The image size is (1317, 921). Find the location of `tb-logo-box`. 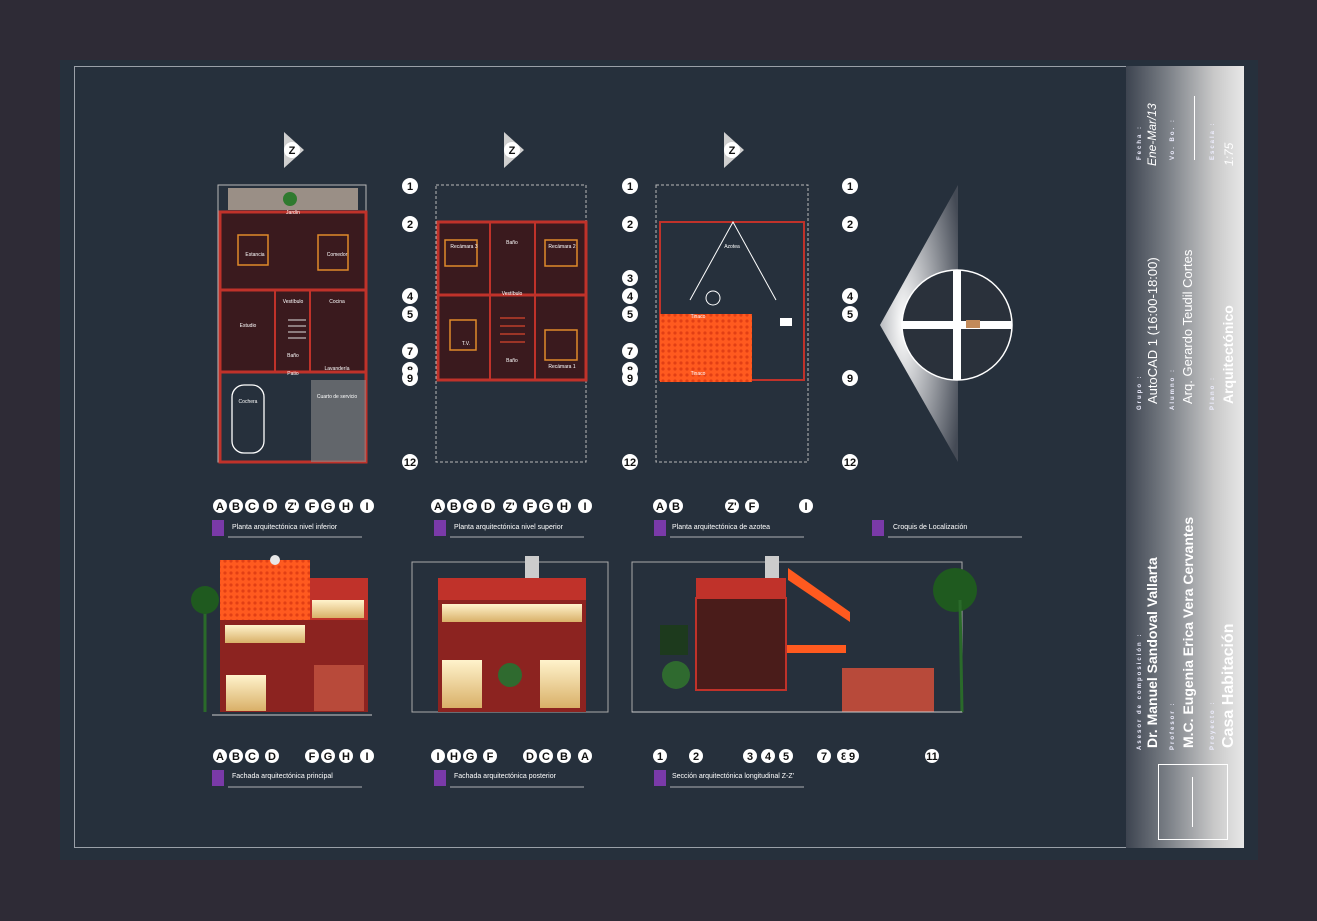

tb-logo-box is located at coordinates (1193, 802).